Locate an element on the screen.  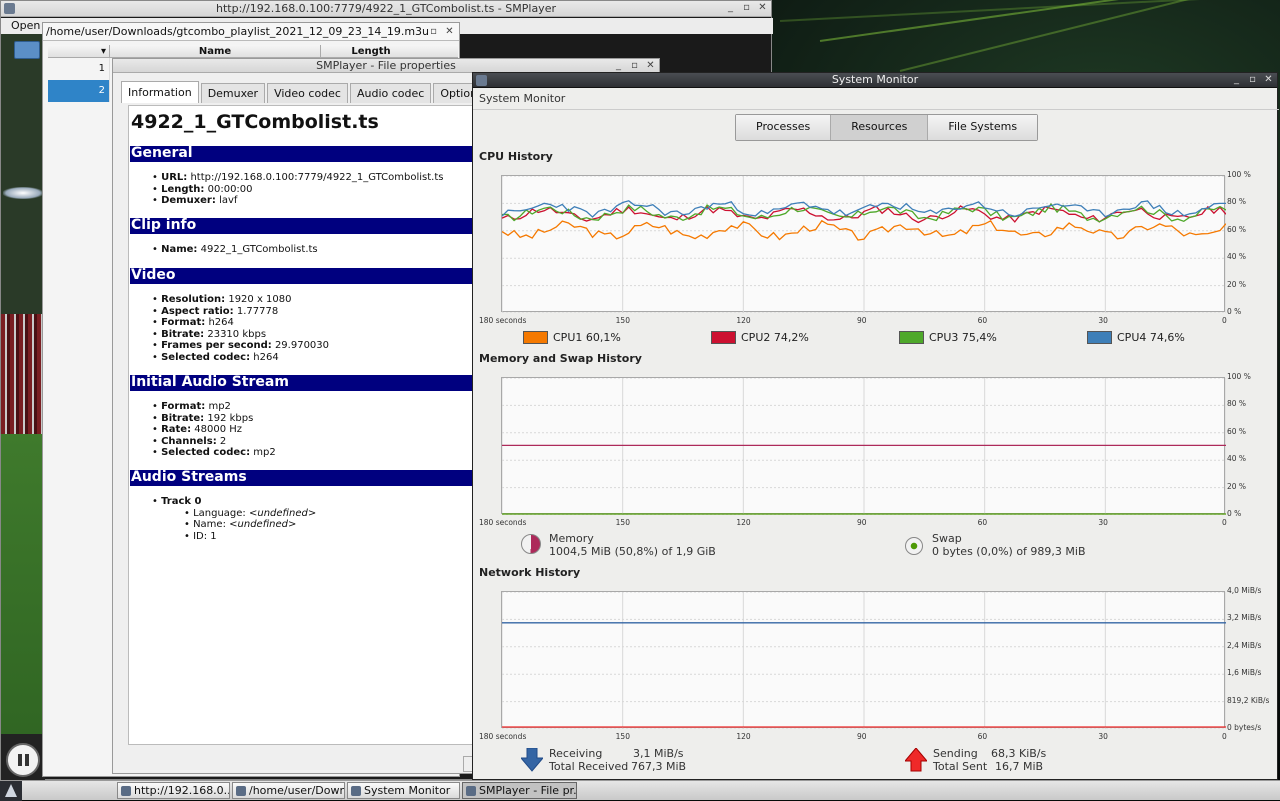
stadium-stand is located at coordinates (23, 374).